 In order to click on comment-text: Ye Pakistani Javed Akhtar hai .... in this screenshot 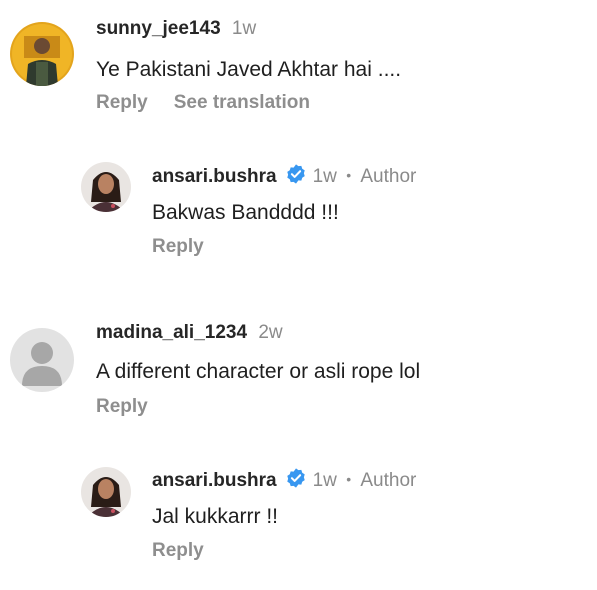, I will do `click(249, 69)`.